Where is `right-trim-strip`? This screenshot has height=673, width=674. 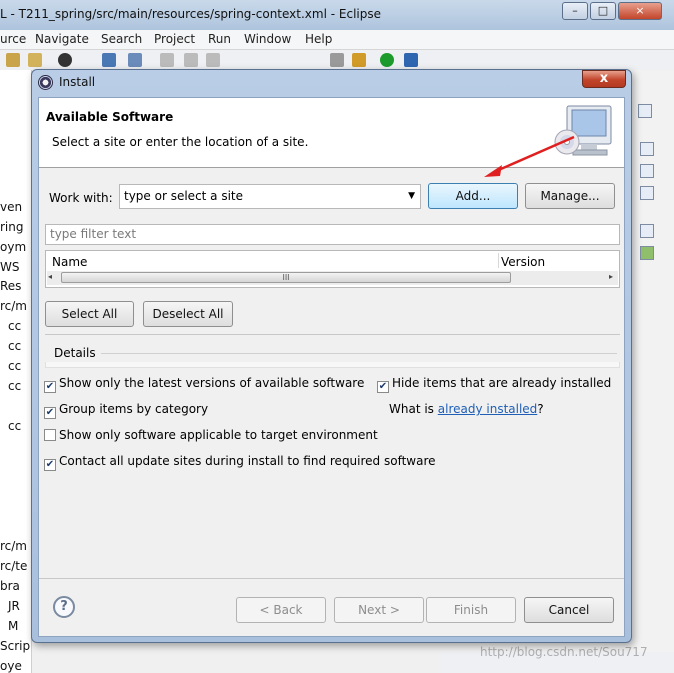 right-trim-strip is located at coordinates (652, 371).